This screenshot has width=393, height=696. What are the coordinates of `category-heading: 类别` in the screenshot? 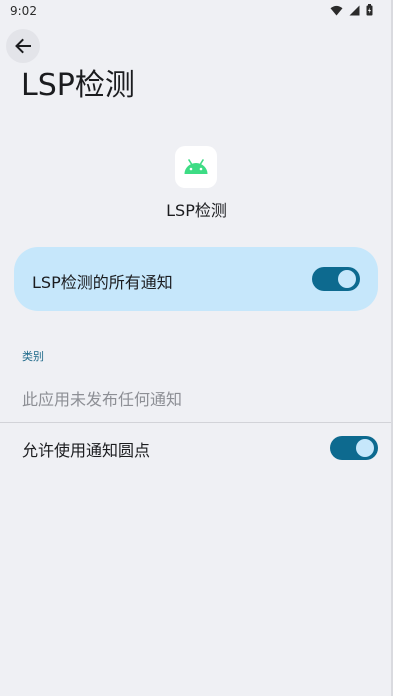 It's located at (33, 356).